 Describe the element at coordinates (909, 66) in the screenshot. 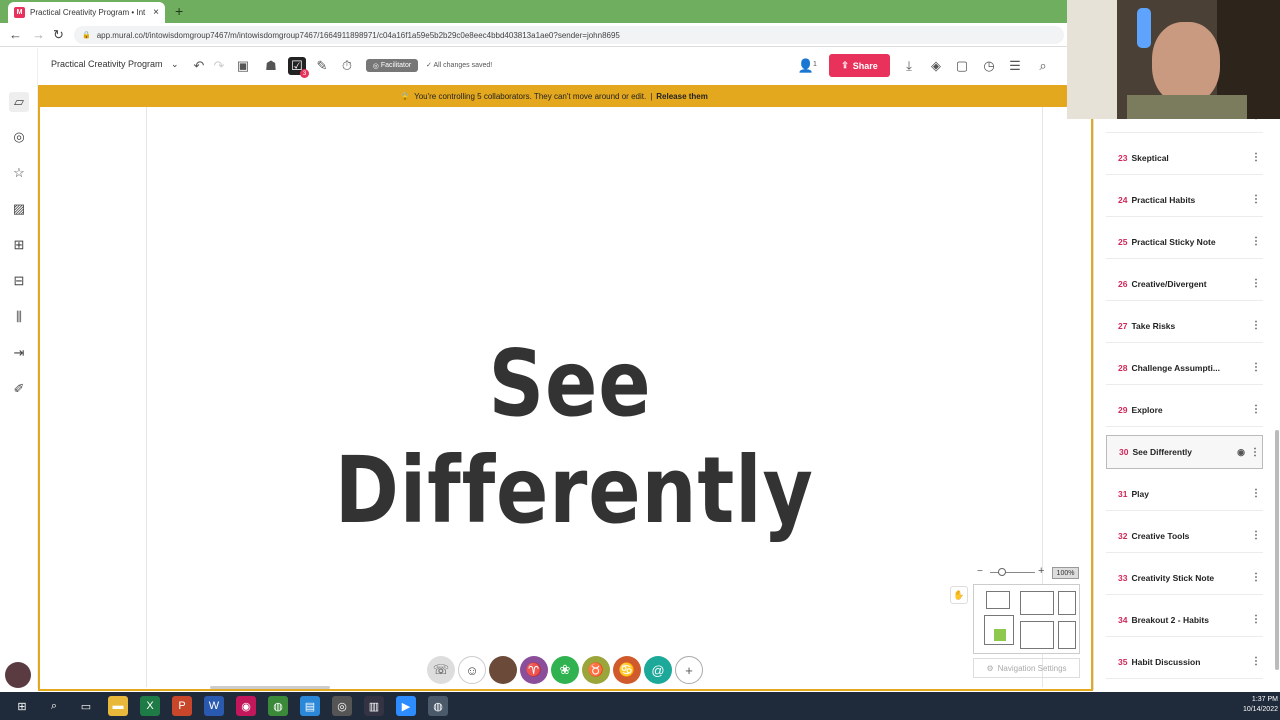

I see `download-icon: ⤓` at that location.